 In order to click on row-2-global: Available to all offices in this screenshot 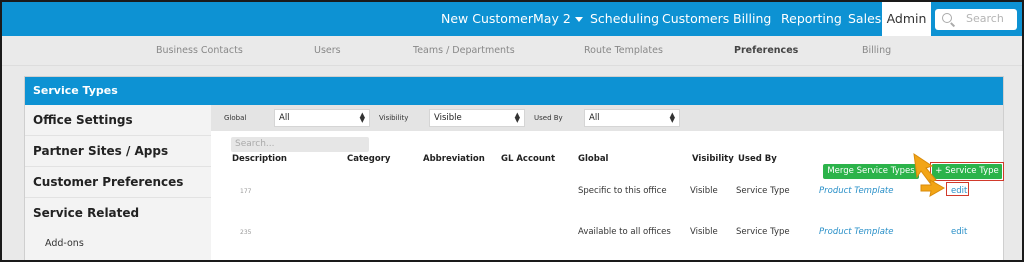, I will do `click(624, 232)`.